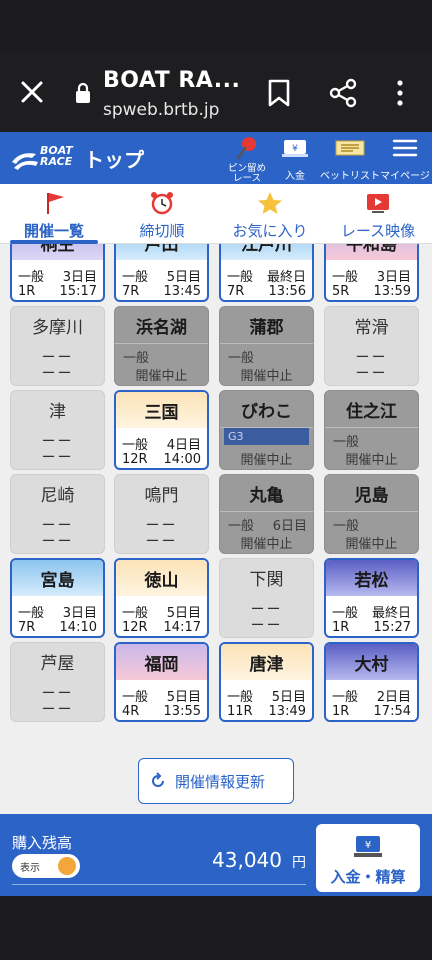 Image resolution: width=432 pixels, height=960 pixels. I want to click on tab-favorites: お気に入り, so click(270, 214).